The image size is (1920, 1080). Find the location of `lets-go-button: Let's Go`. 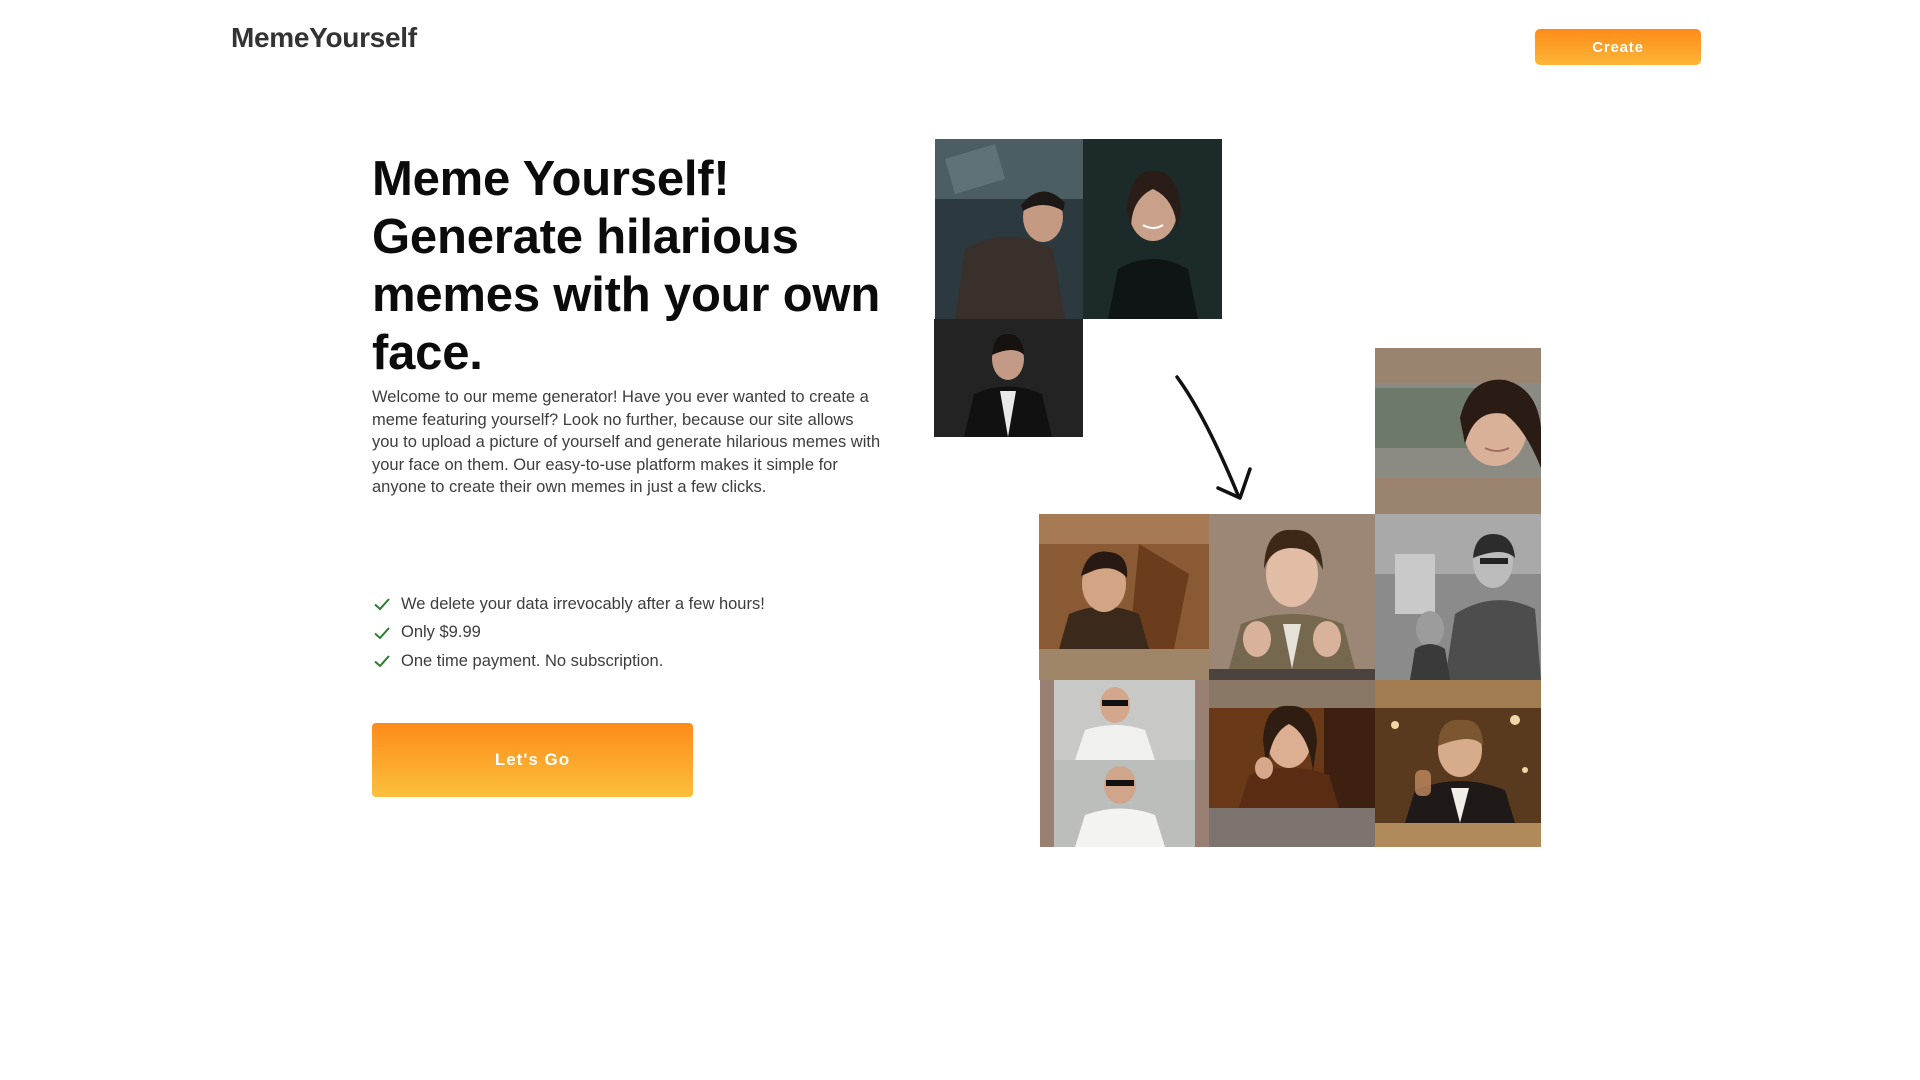

lets-go-button: Let's Go is located at coordinates (532, 760).